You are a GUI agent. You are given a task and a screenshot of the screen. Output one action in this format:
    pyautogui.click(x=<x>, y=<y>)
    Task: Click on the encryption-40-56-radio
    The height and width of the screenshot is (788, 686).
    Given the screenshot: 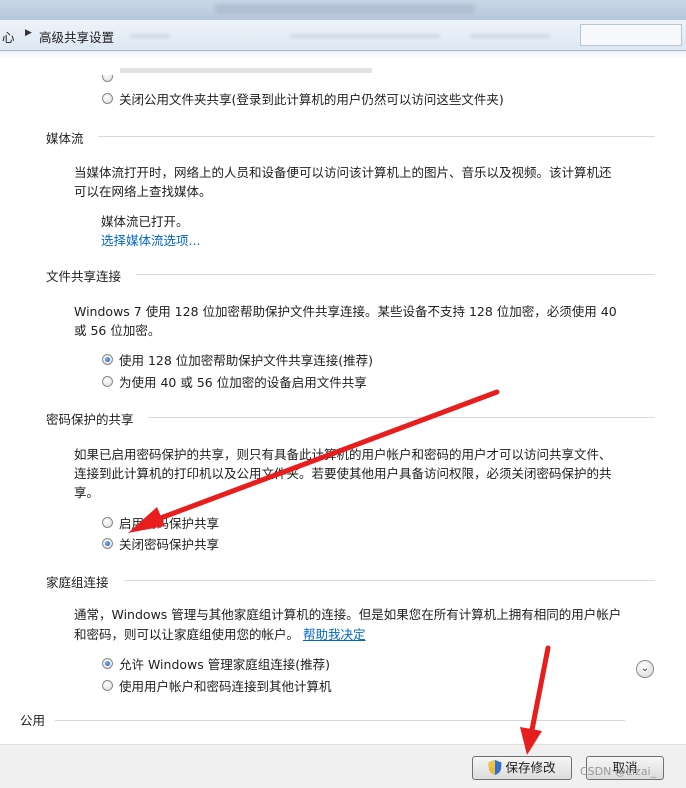 What is the action you would take?
    pyautogui.click(x=107, y=381)
    